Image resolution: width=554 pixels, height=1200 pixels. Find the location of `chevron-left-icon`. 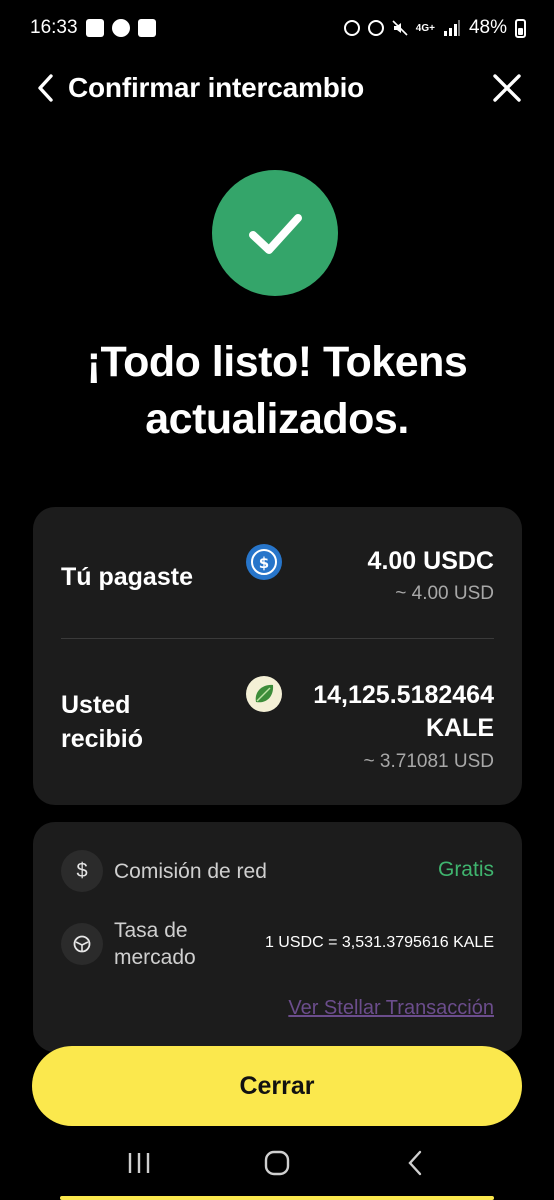

chevron-left-icon is located at coordinates (45, 88).